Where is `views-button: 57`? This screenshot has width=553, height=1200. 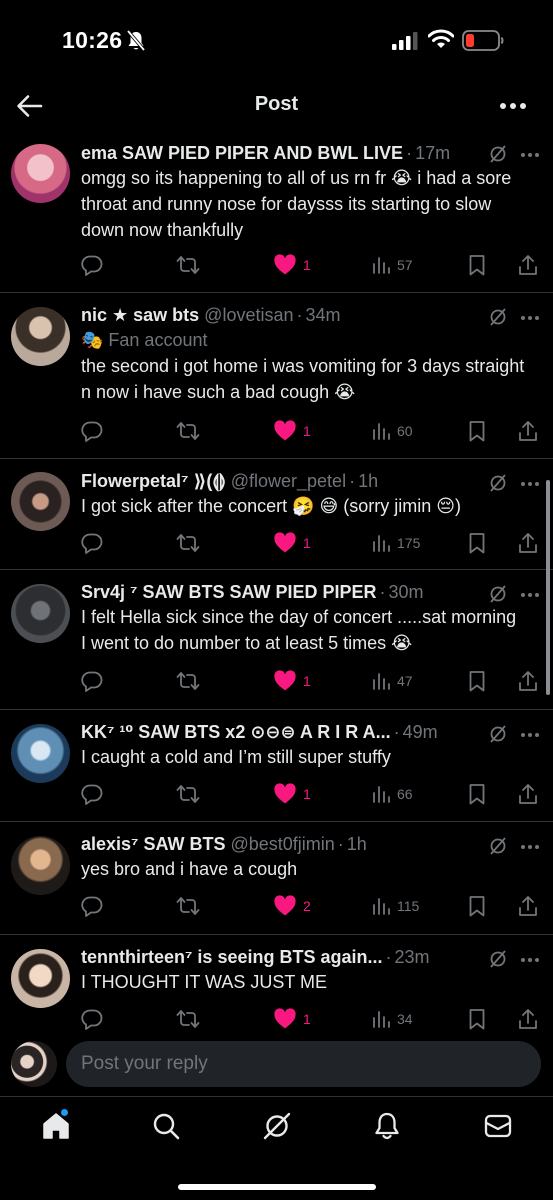 views-button: 57 is located at coordinates (392, 265).